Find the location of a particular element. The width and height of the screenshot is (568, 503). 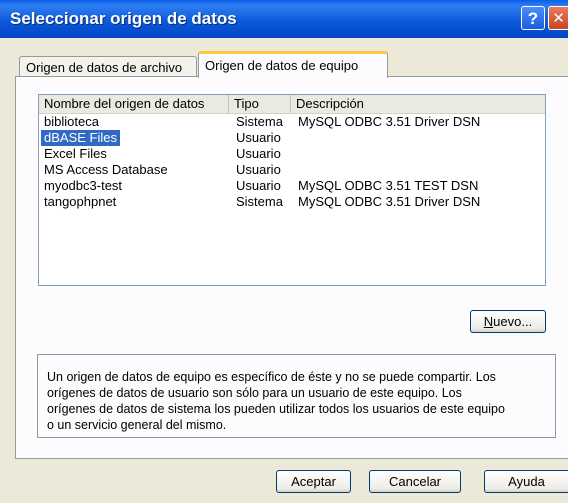

help-icon: ? is located at coordinates (533, 18).